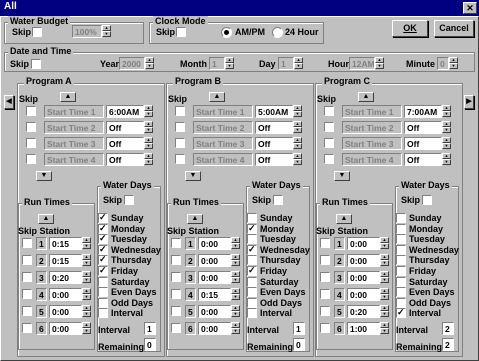 The height and width of the screenshot is (361, 479). Describe the element at coordinates (274, 111) in the screenshot. I see `start-time-field: 5:00AM` at that location.